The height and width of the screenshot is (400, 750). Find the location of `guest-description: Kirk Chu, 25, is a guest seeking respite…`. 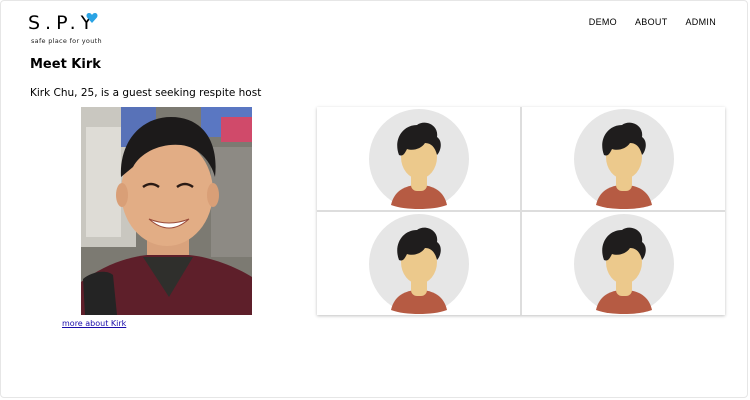

guest-description: Kirk Chu, 25, is a guest seeking respite… is located at coordinates (146, 93).